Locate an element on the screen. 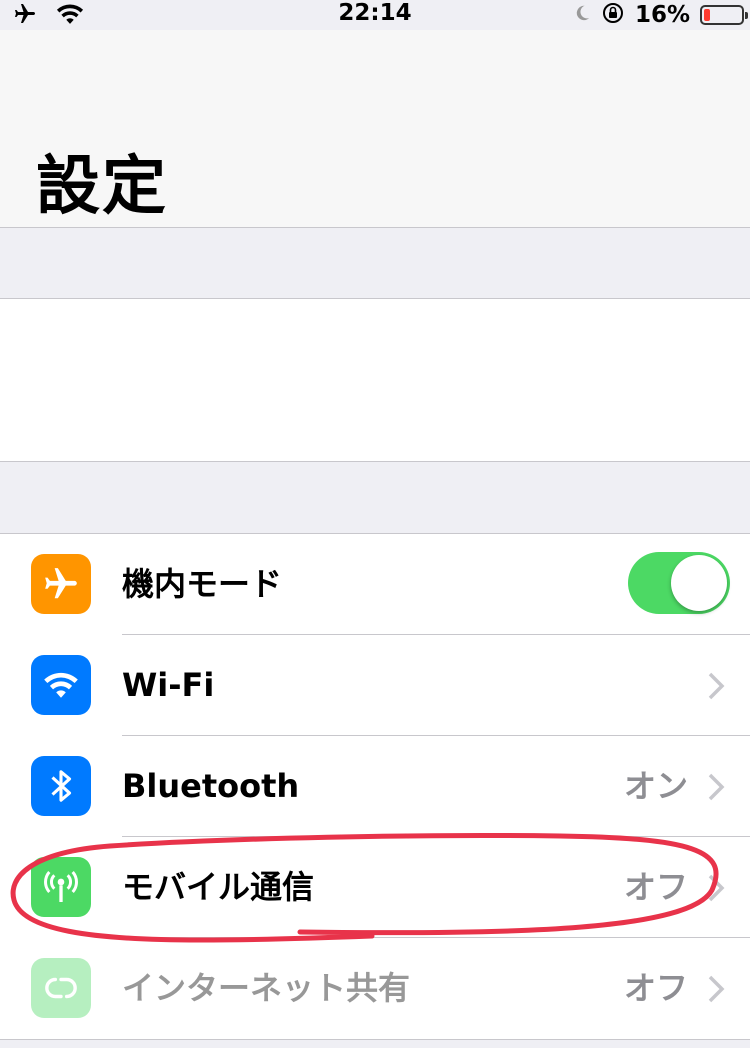  battery-percent: 16% is located at coordinates (662, 15).